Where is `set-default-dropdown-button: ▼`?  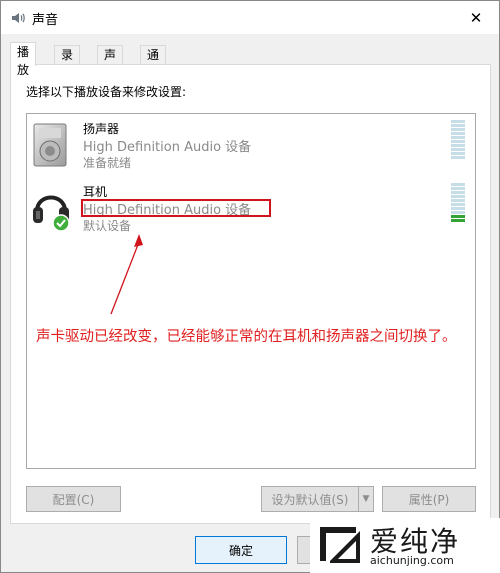
set-default-dropdown-button: ▼ is located at coordinates (366, 499).